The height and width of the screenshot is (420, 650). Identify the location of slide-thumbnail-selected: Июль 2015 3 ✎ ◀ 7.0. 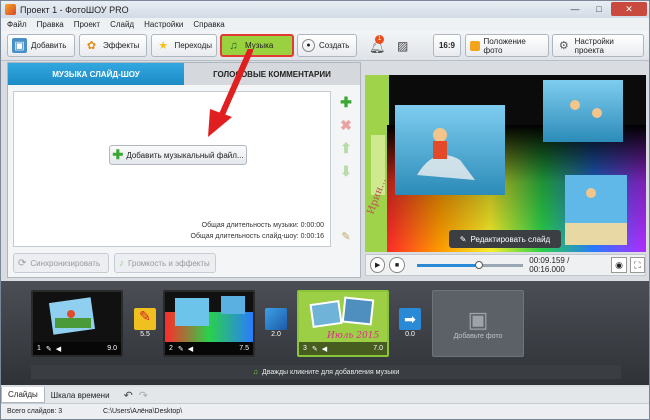
(343, 323).